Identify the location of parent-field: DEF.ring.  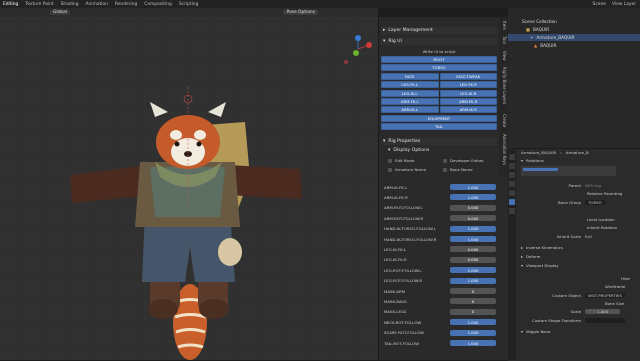
(593, 185).